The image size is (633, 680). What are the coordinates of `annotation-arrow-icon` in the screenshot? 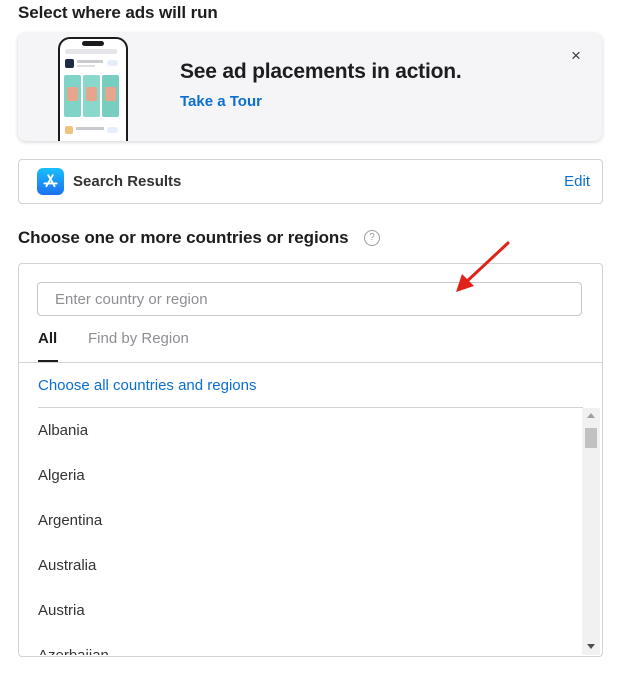 It's located at (483, 266).